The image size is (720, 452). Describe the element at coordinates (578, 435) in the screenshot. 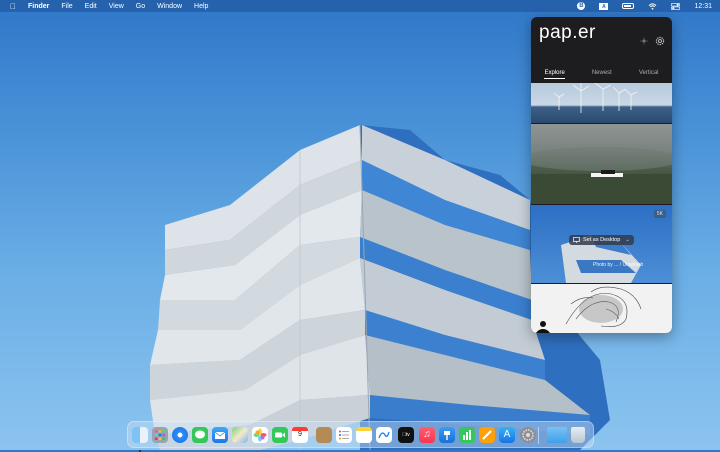

I see `trash-icon` at that location.